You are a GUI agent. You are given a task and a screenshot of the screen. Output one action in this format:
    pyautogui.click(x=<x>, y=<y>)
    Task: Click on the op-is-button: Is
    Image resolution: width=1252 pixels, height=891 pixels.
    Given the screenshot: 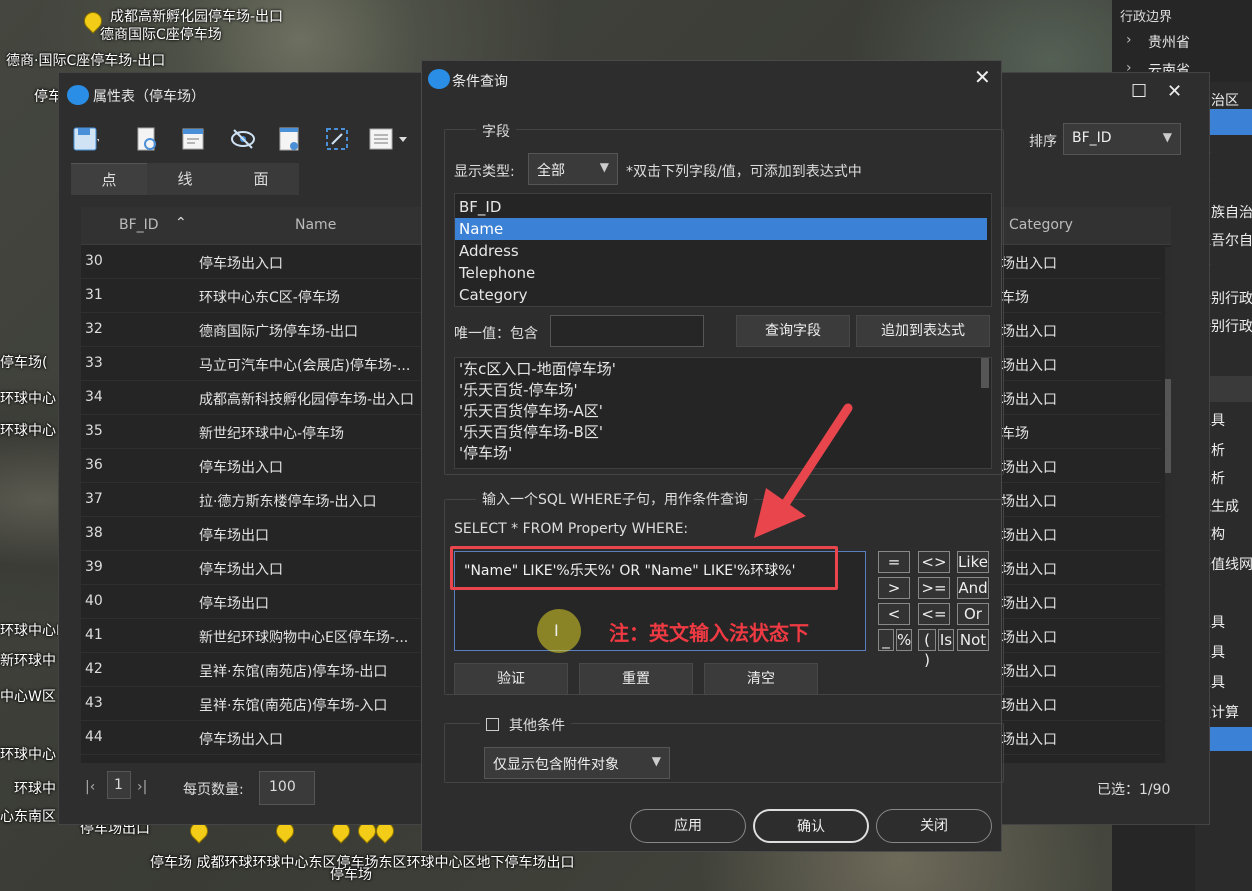 What is the action you would take?
    pyautogui.click(x=946, y=640)
    